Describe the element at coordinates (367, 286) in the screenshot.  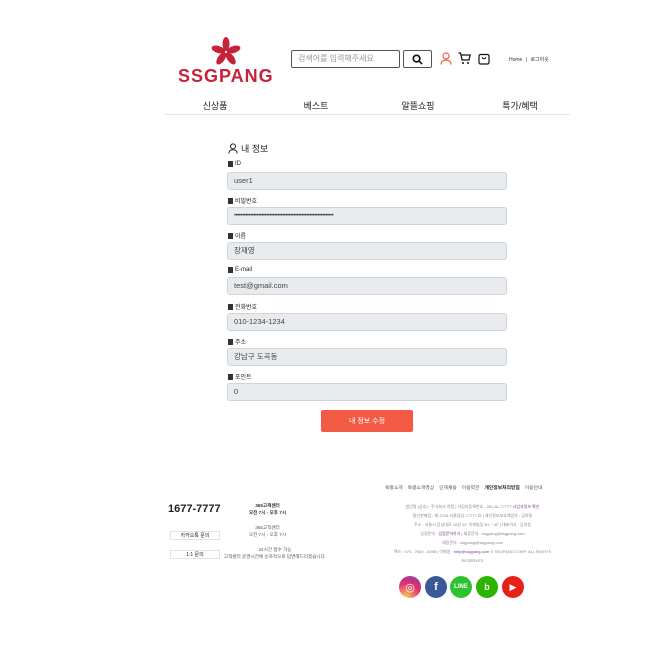
I see `email-field: test@gmail.com` at that location.